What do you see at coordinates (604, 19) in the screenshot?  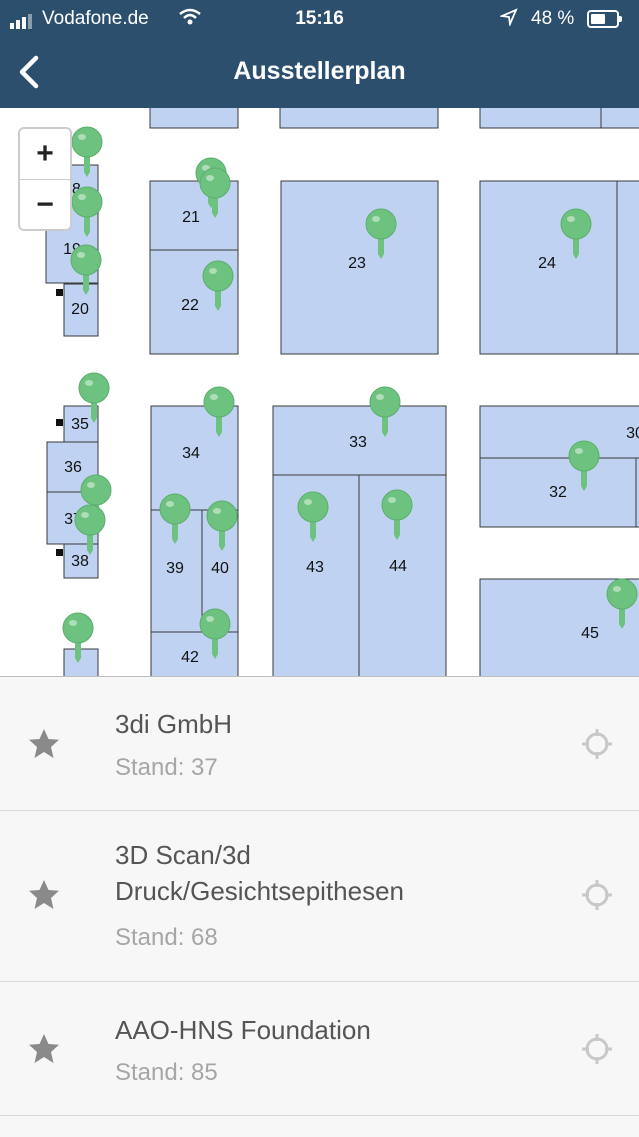 I see `battery-icon` at bounding box center [604, 19].